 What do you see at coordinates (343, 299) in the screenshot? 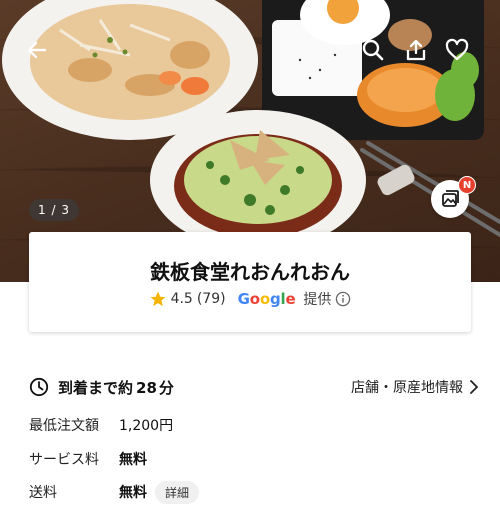
I see `info-icon` at bounding box center [343, 299].